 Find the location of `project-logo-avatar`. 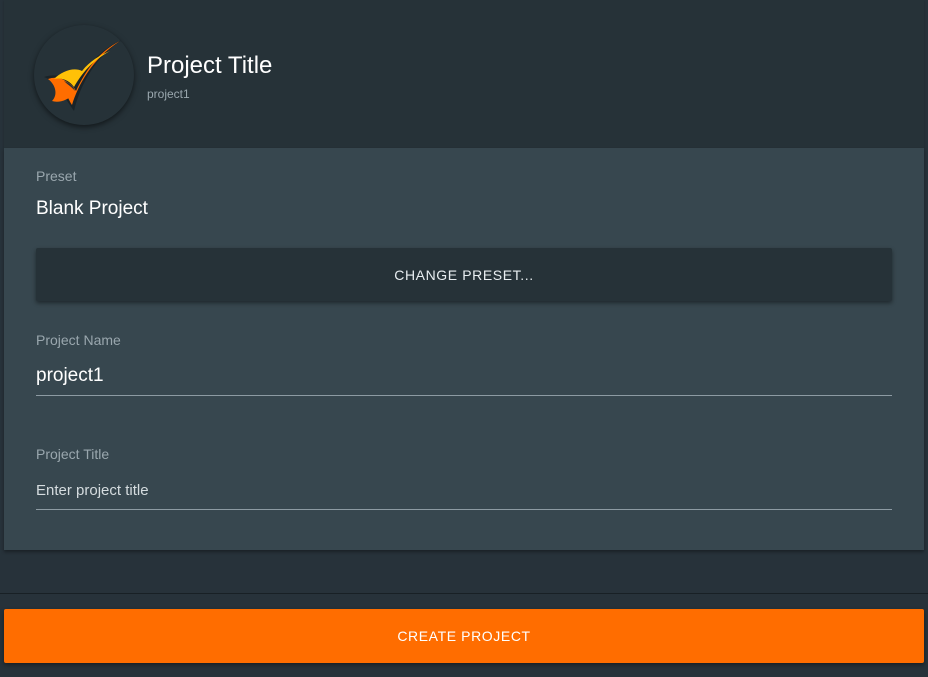

project-logo-avatar is located at coordinates (84, 75).